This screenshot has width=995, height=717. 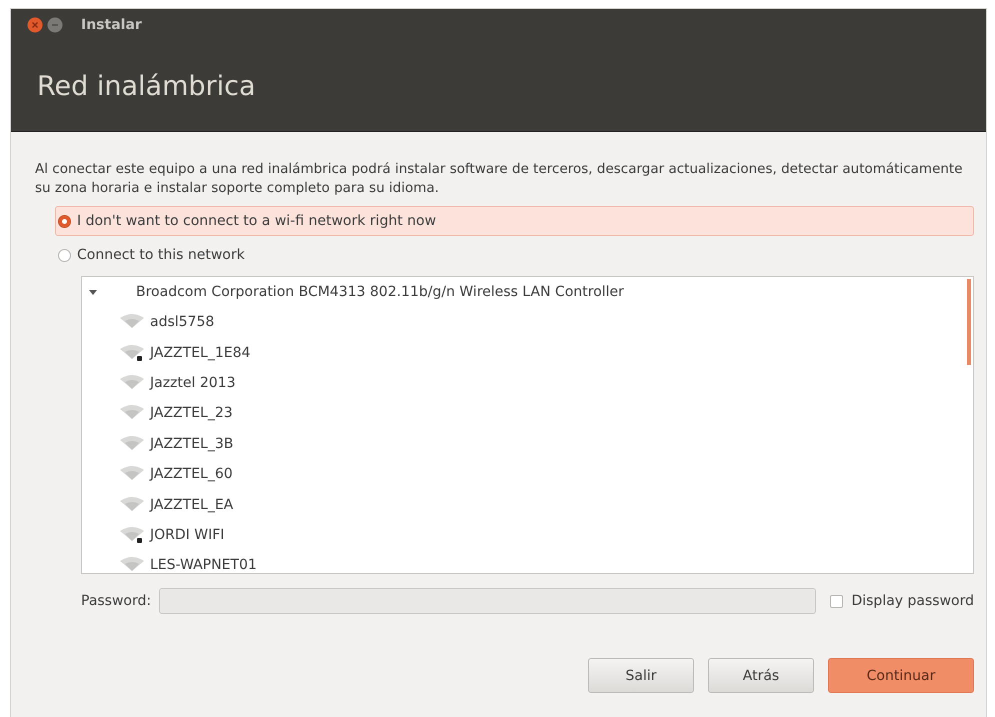 I want to click on scroll-thumb, so click(x=969, y=322).